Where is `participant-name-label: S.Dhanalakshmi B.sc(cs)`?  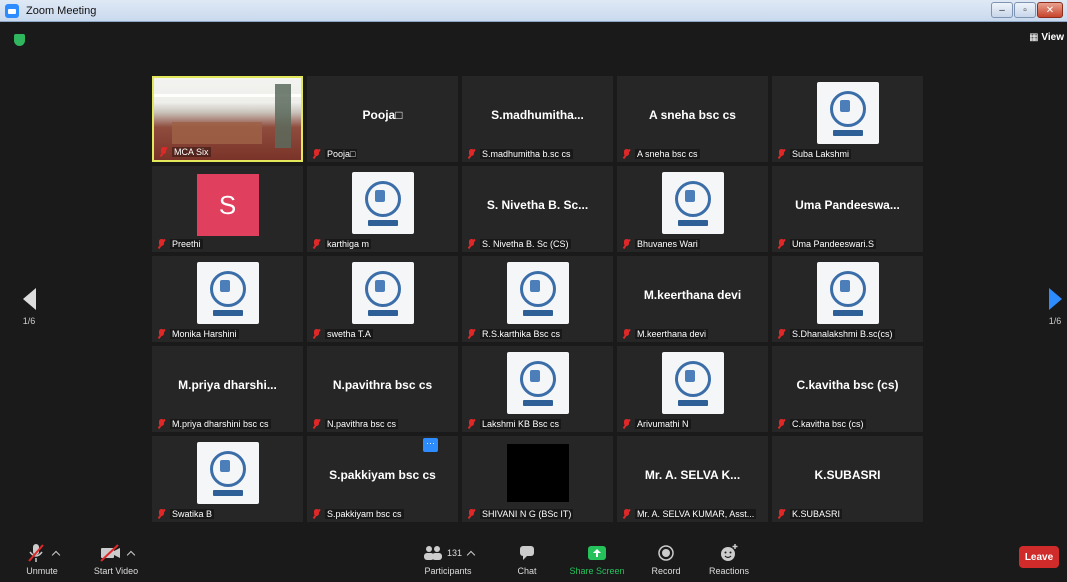
participant-name-label: S.Dhanalakshmi B.sc(cs) is located at coordinates (848, 334).